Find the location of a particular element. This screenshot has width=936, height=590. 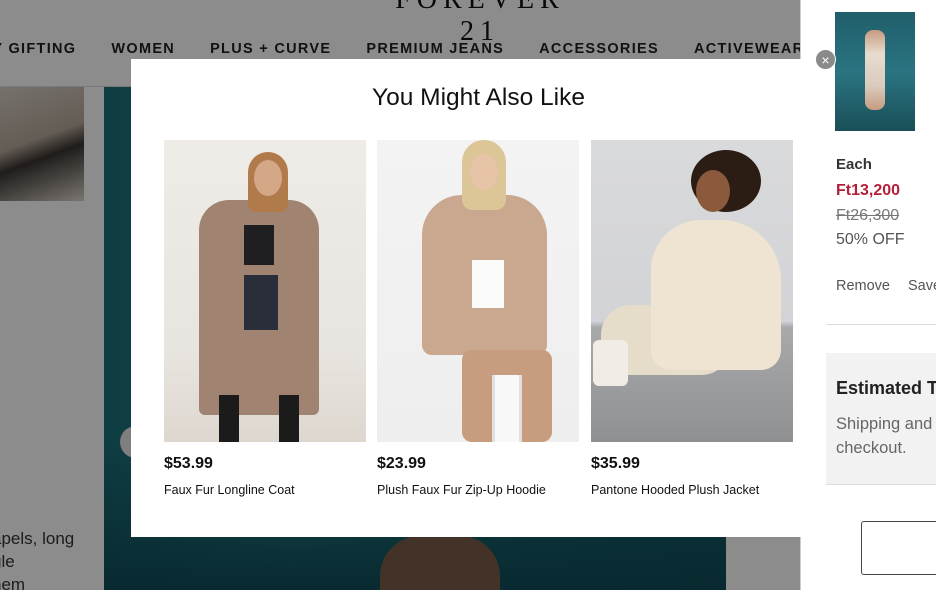

close-icon: × is located at coordinates (825, 59).